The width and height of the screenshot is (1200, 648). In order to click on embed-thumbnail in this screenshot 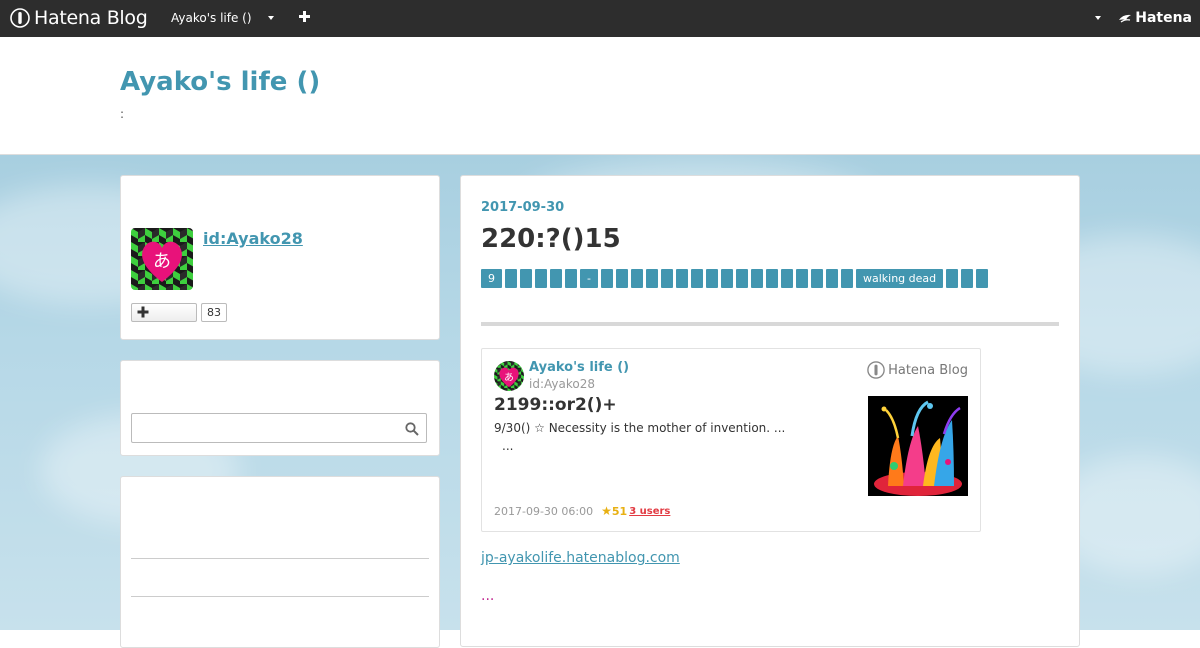, I will do `click(918, 446)`.